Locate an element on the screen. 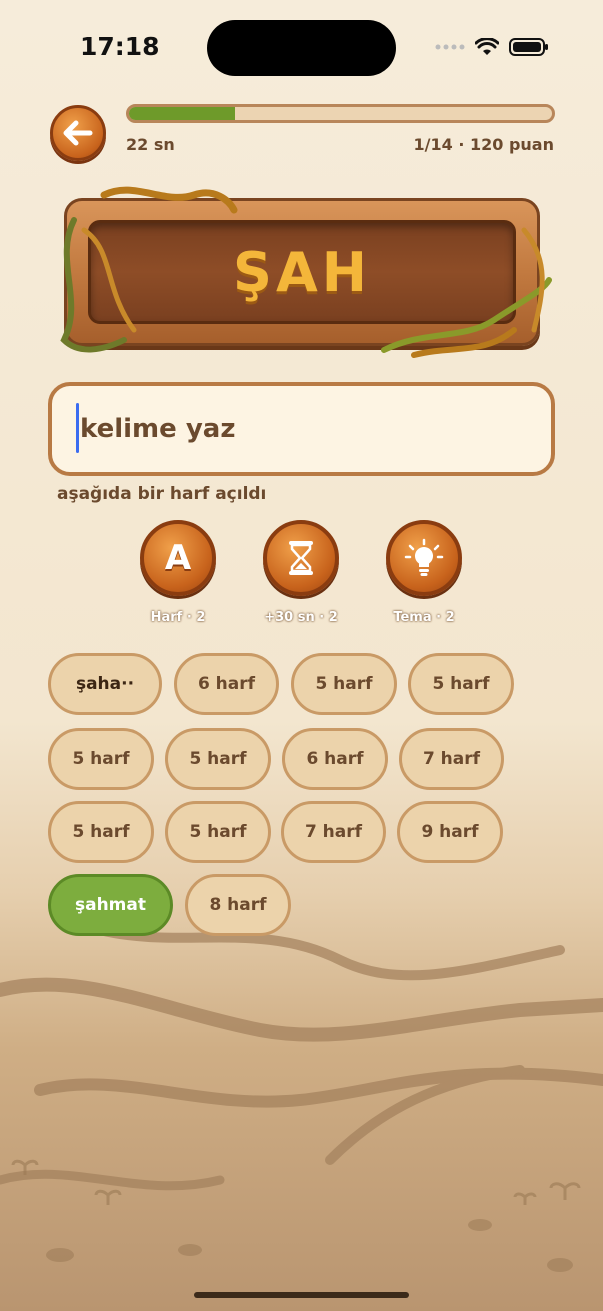 Image resolution: width=603 pixels, height=1311 pixels. status-bar: 17:18 is located at coordinates (301, 48).